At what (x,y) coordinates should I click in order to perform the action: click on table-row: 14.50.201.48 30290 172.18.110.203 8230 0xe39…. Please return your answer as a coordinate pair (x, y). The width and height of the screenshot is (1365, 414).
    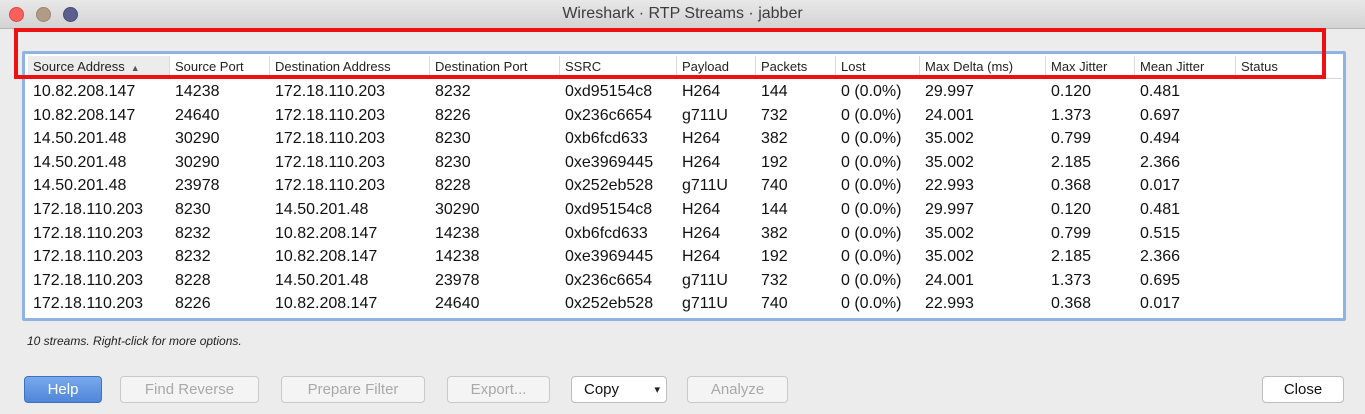
    Looking at the image, I should click on (685, 163).